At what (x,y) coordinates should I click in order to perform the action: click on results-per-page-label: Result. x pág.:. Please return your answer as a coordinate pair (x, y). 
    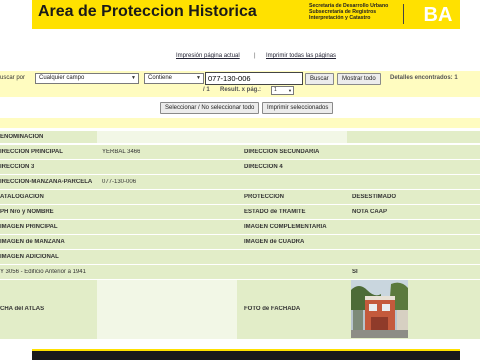
    Looking at the image, I should click on (241, 90).